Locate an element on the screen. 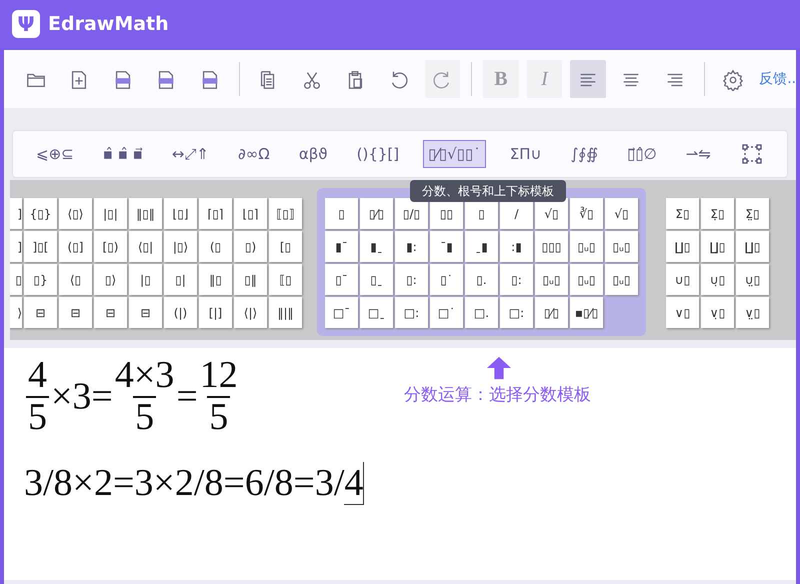 The width and height of the screenshot is (800, 584). template-button: □˙ is located at coordinates (446, 312).